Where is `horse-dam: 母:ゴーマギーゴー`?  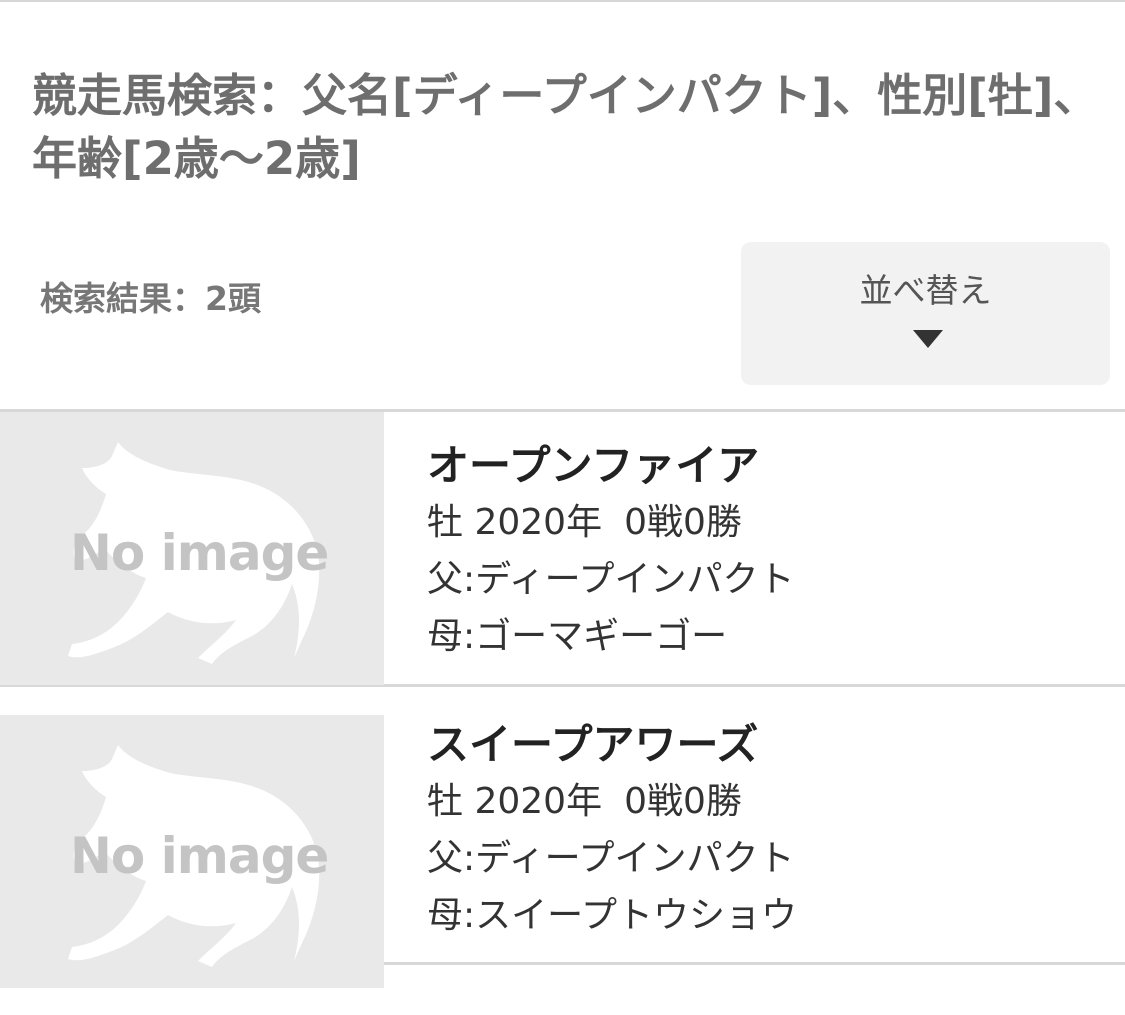
horse-dam: 母:ゴーマギーゴー is located at coordinates (577, 636).